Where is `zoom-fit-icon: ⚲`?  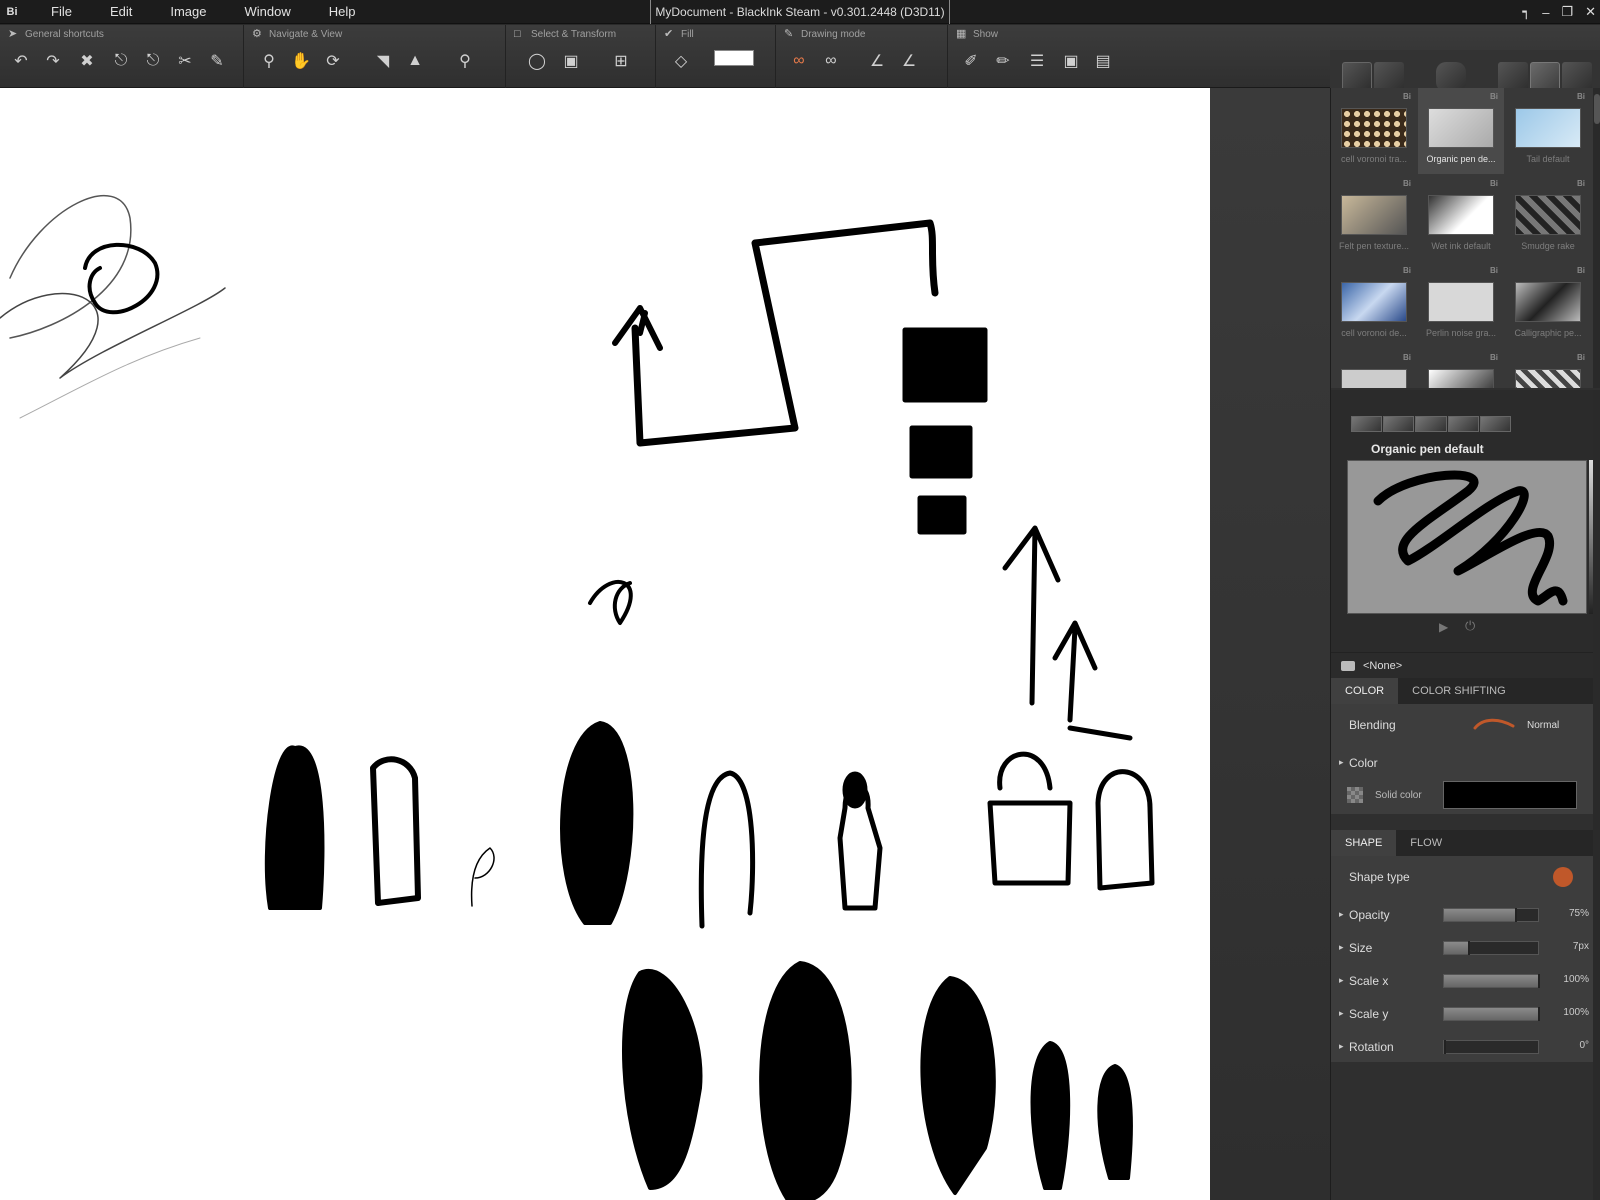
zoom-fit-icon: ⚲ is located at coordinates (465, 61).